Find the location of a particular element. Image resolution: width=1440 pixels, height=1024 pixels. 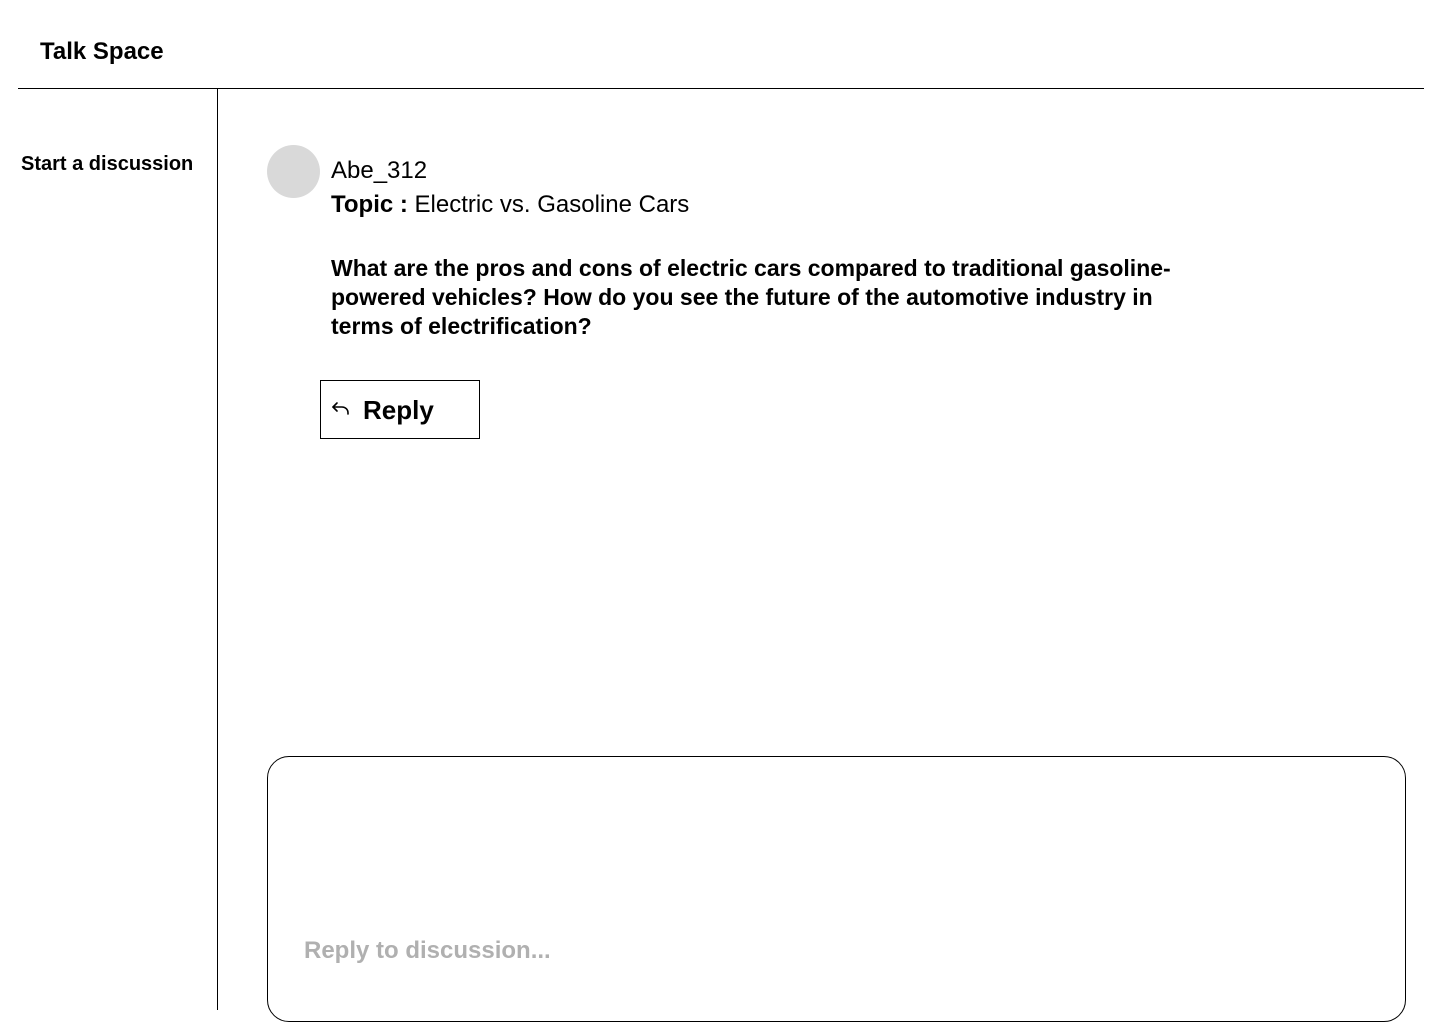

post-author: Abe_312 is located at coordinates (379, 170).